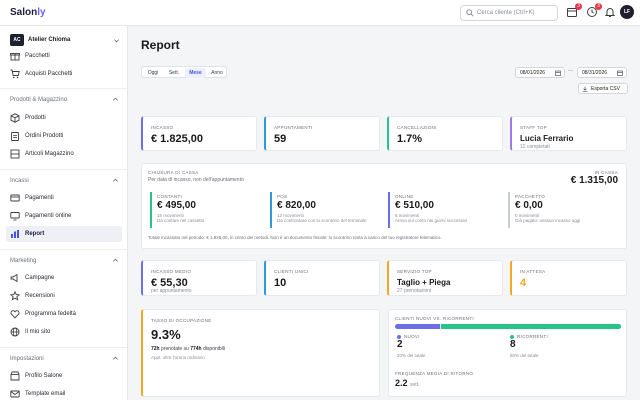  I want to click on kpi-value: 1.7%, so click(410, 139).